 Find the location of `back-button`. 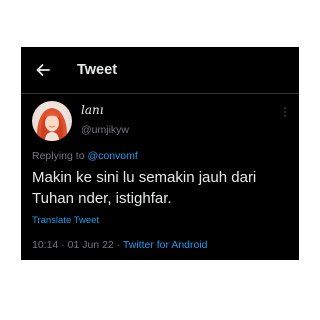

back-button is located at coordinates (43, 70).